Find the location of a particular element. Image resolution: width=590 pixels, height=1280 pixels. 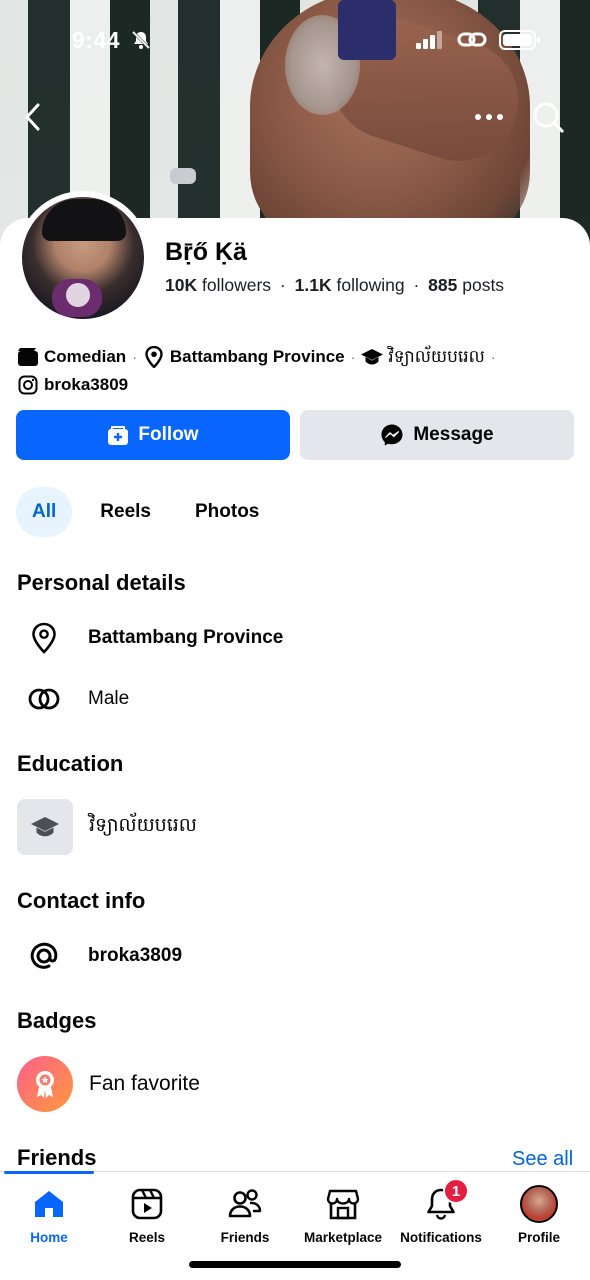

nav-reels: Reels is located at coordinates (147, 1214).